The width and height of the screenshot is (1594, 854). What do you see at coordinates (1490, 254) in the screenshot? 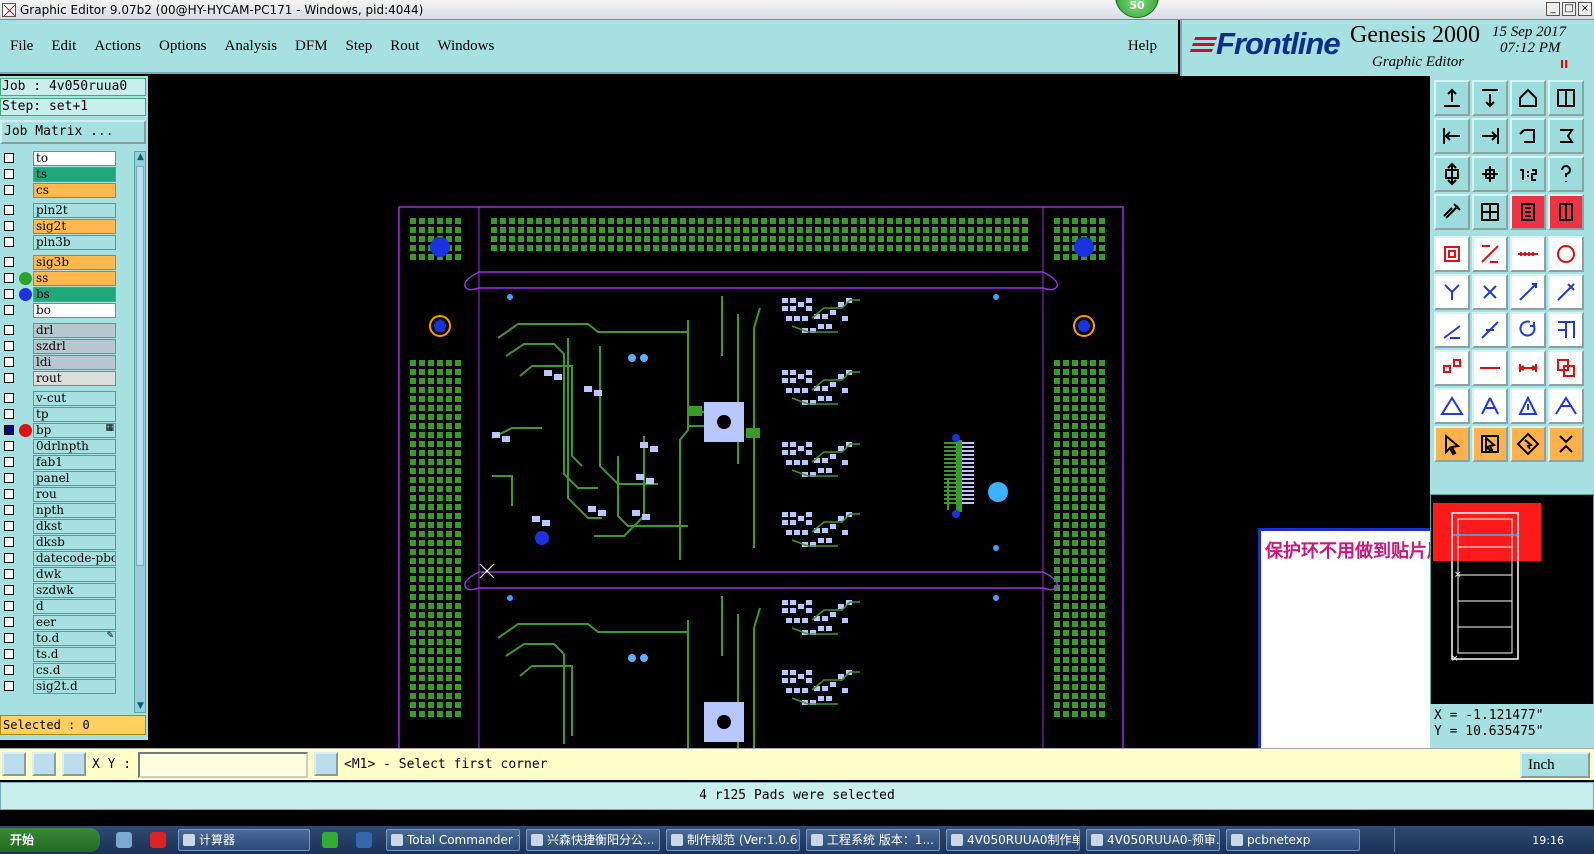
I see `mirror-icon` at bounding box center [1490, 254].